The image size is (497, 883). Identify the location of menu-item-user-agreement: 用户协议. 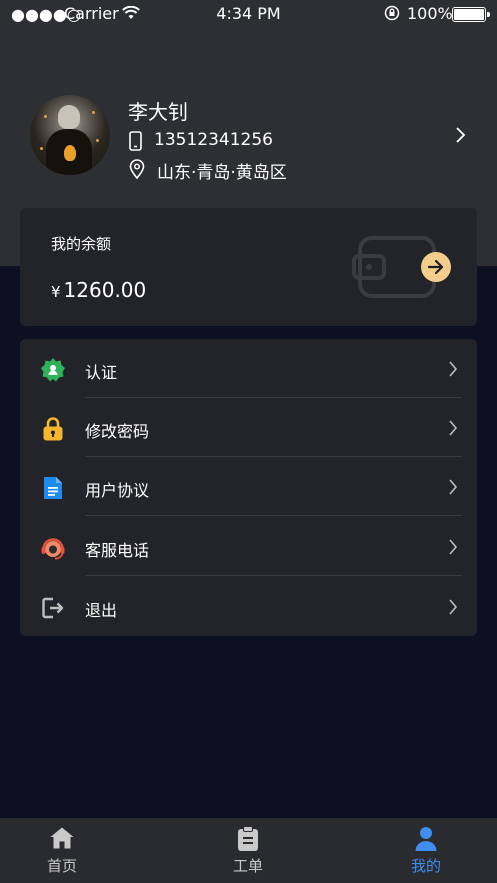
(248, 486).